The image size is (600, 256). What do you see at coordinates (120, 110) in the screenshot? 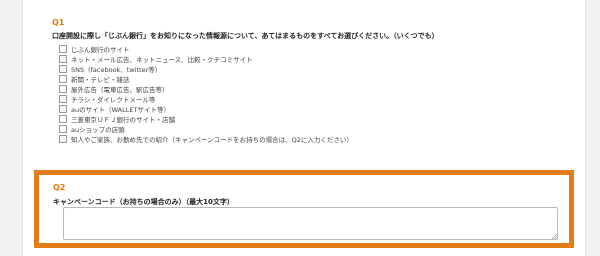
I see `option-label: auのサイト（WALLETサイト等）` at bounding box center [120, 110].